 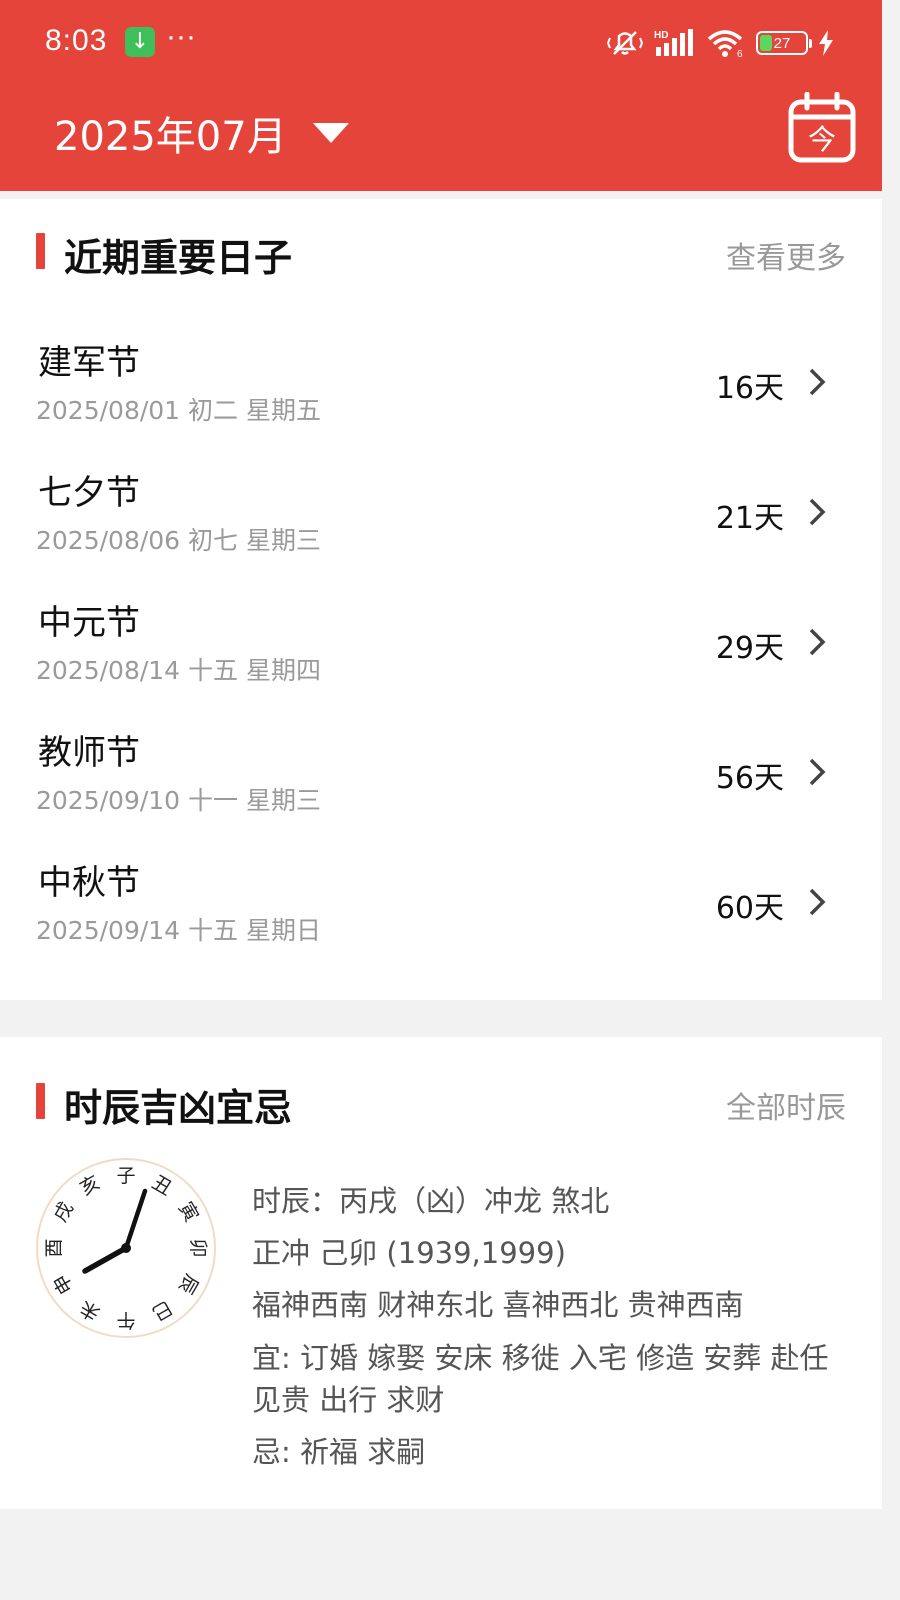 I want to click on holiday-name: 中秋节, so click(x=89, y=883).